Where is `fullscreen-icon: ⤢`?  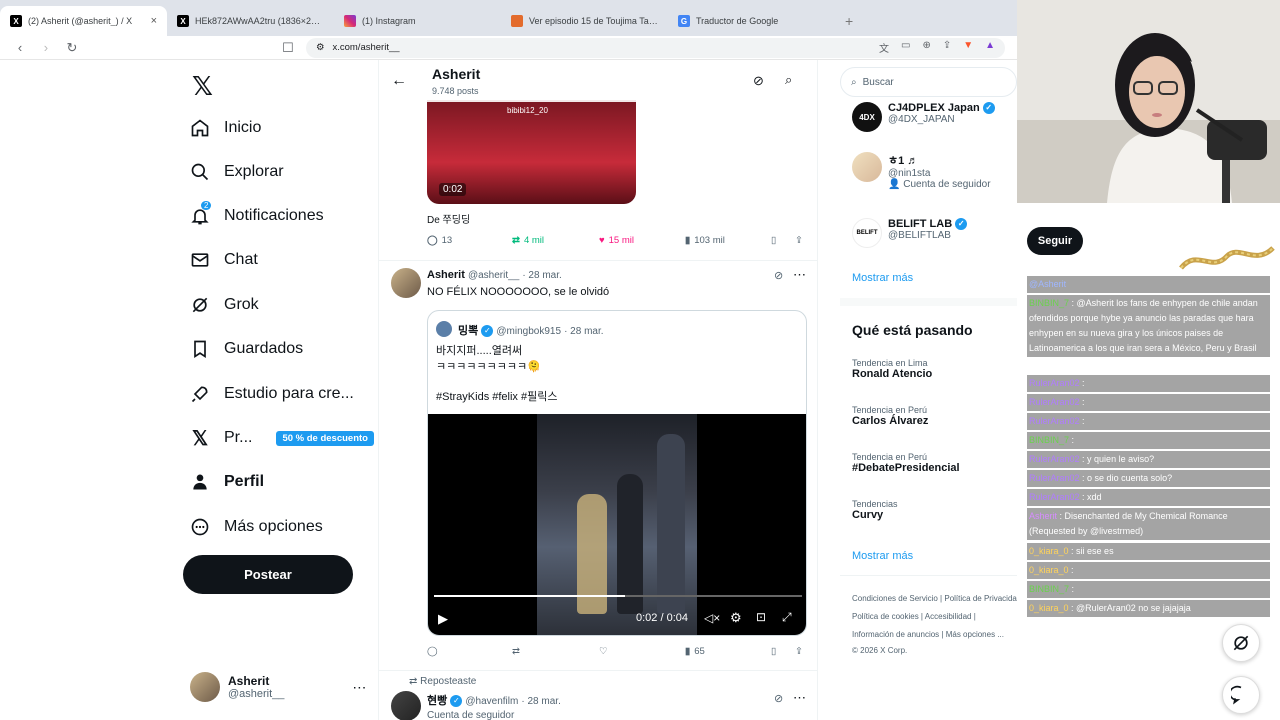
fullscreen-icon: ⤢ is located at coordinates (787, 617).